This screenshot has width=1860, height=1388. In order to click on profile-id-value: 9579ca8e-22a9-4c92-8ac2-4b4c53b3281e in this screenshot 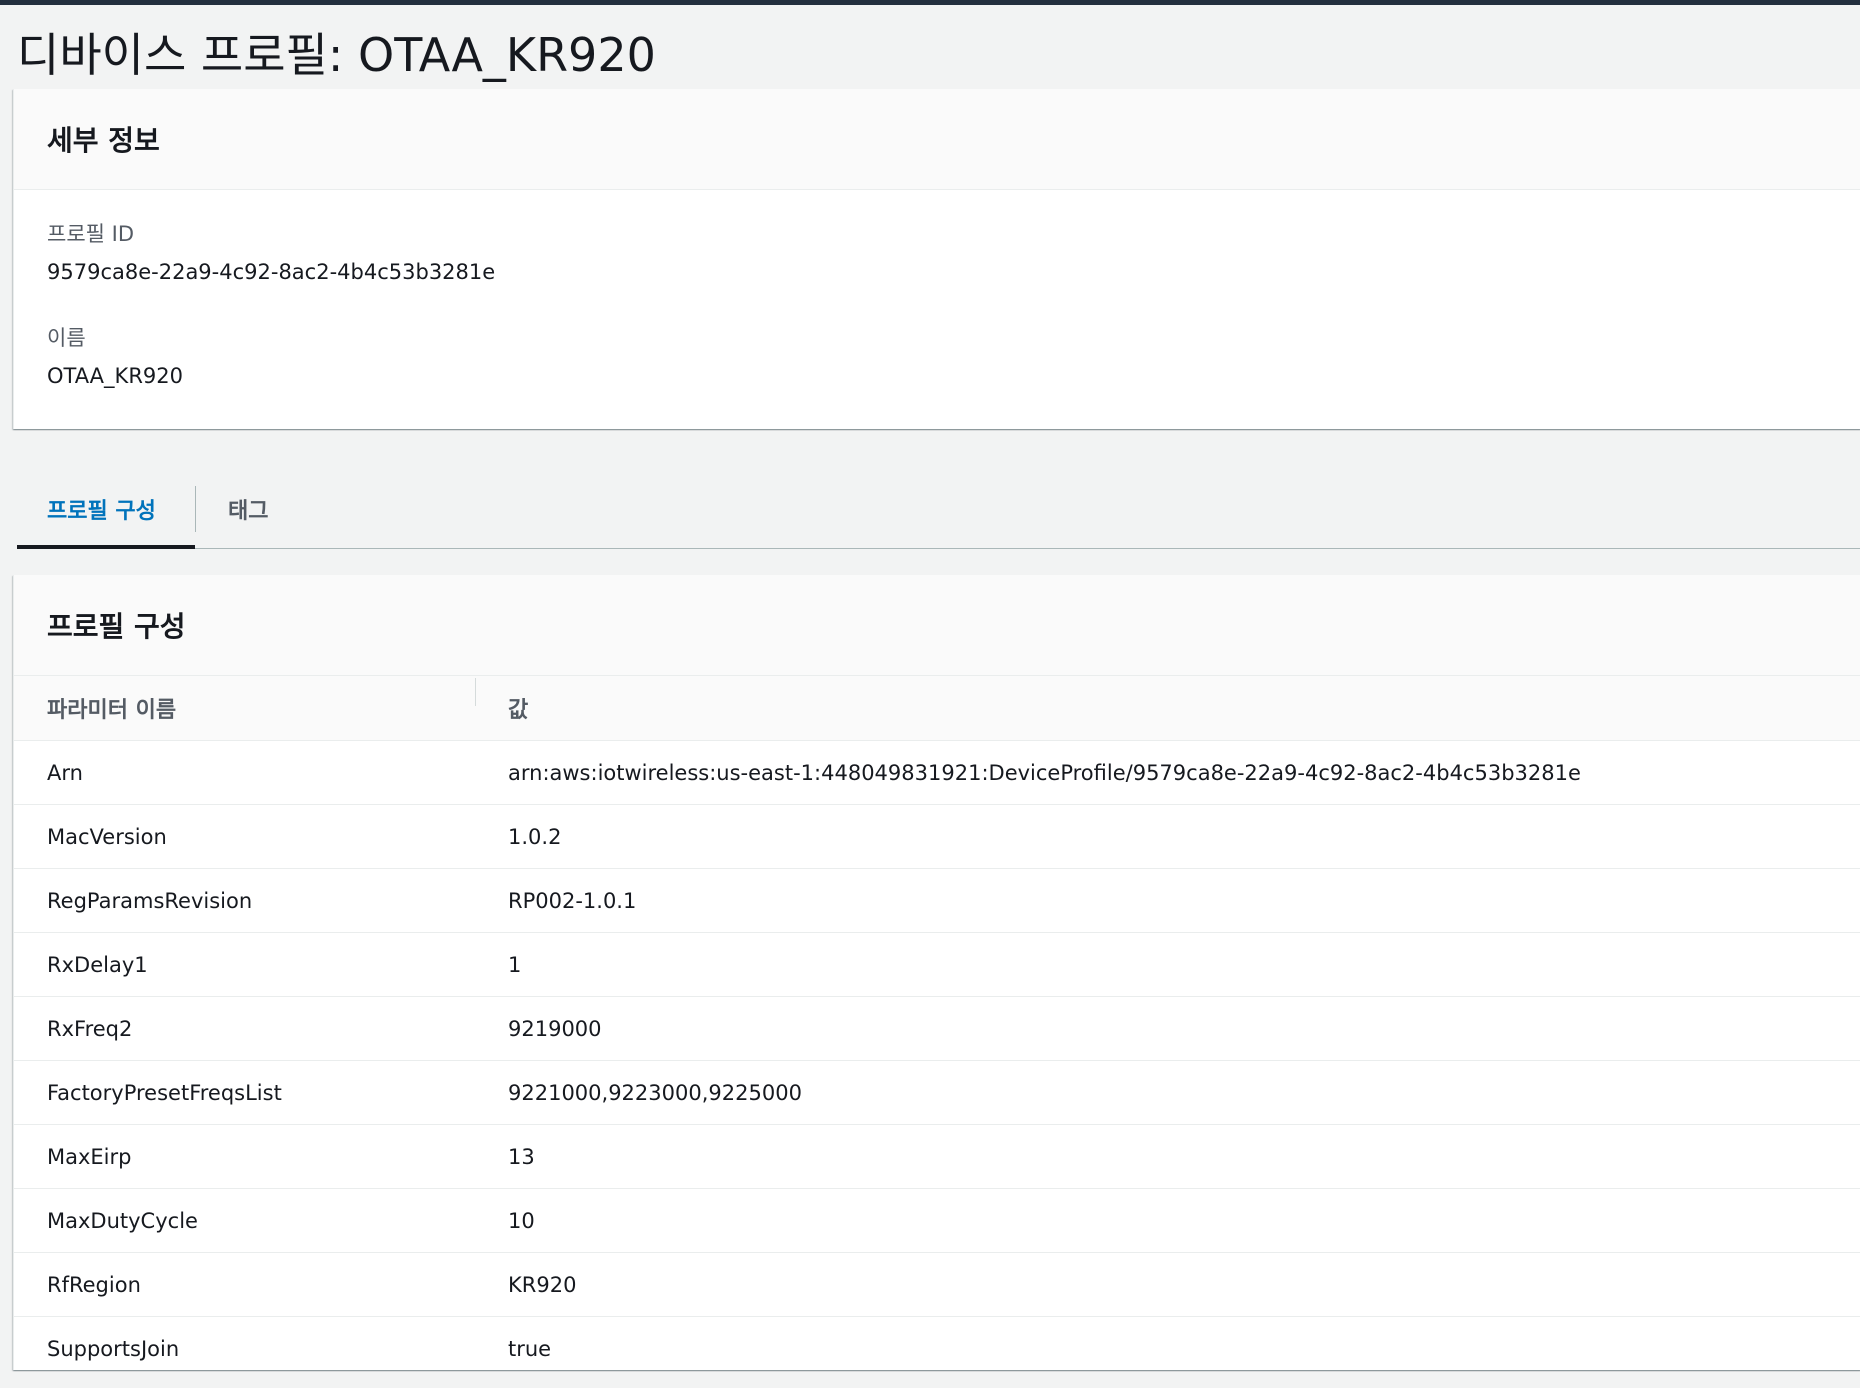, I will do `click(271, 272)`.